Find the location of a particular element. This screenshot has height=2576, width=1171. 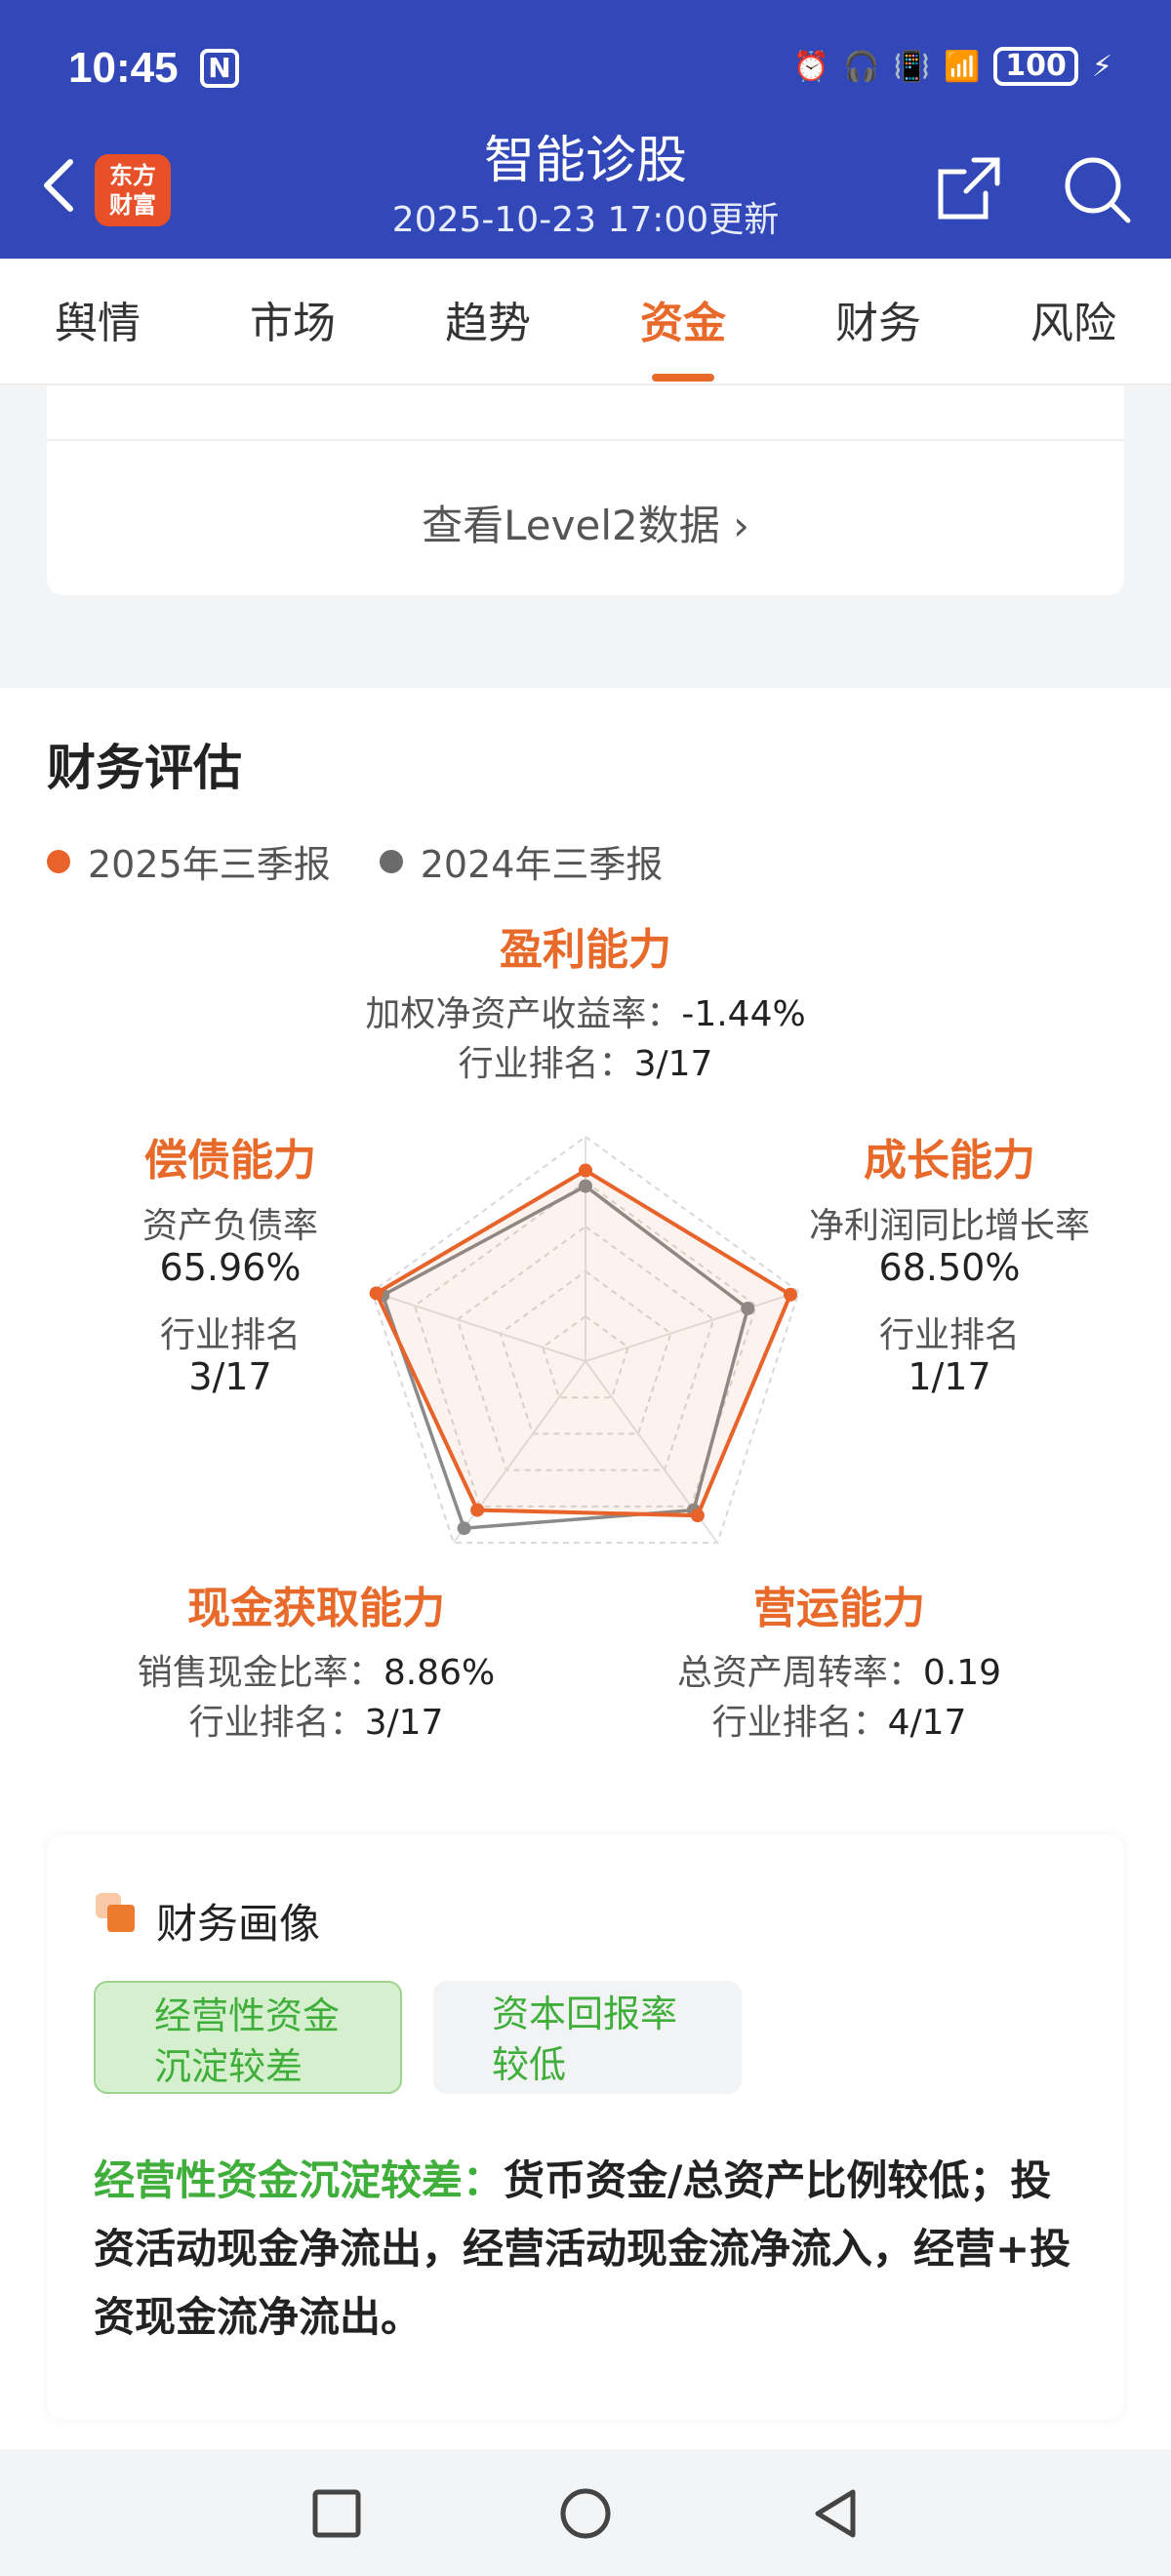

tag1-line1: 经营性资金 is located at coordinates (247, 2015).